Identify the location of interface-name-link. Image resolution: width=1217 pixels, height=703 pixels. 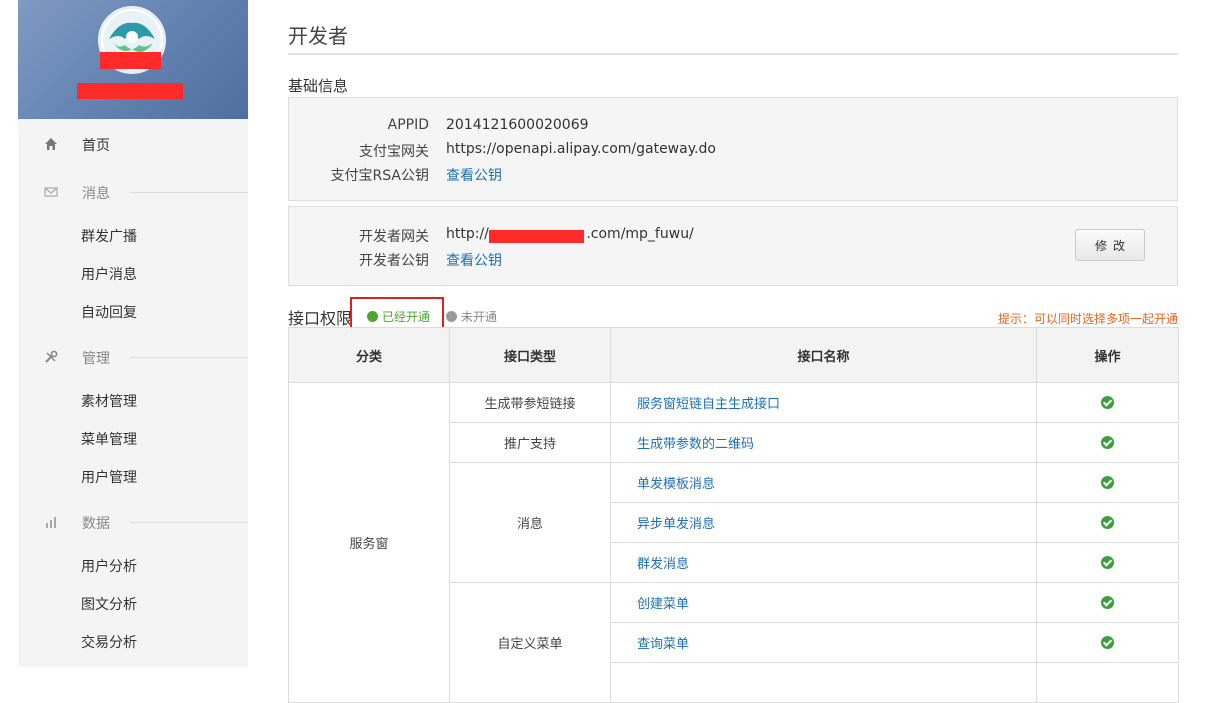
(823, 682).